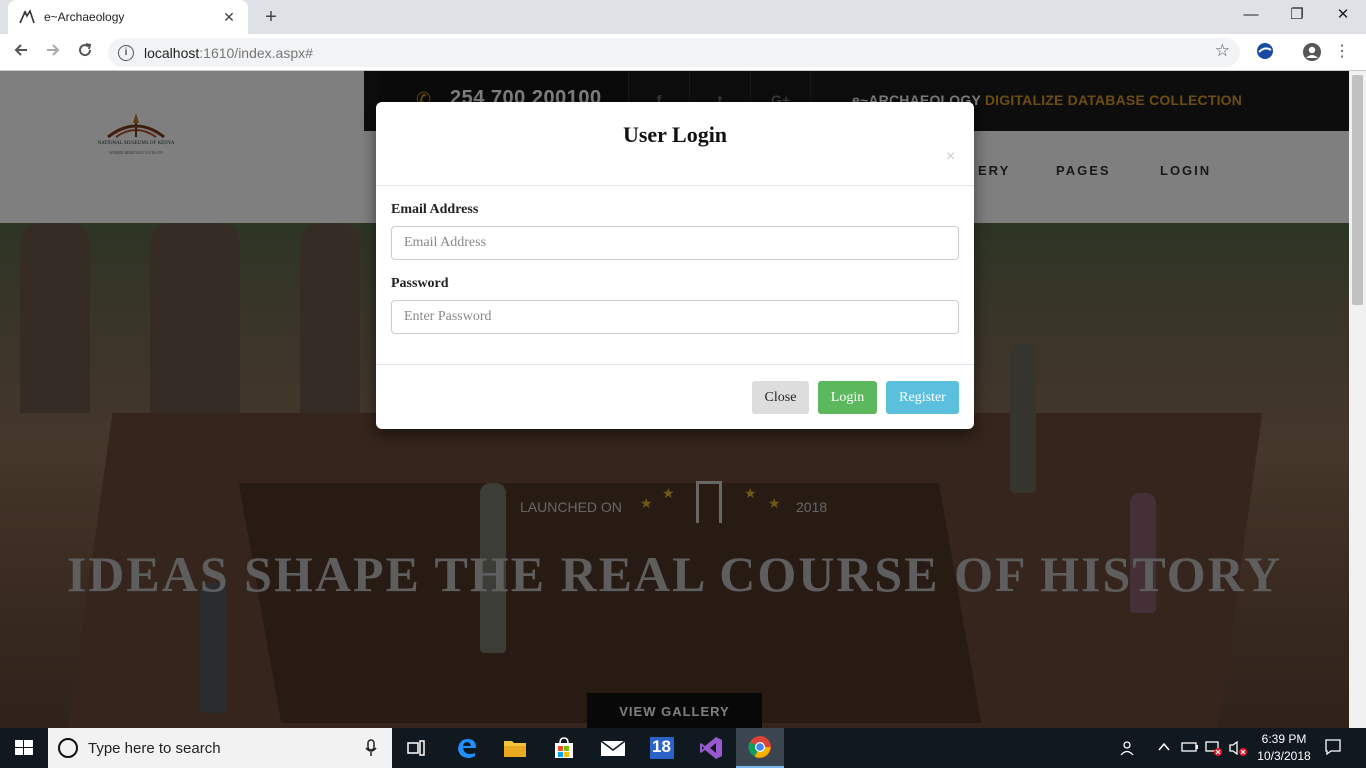 The image size is (1366, 773). Describe the element at coordinates (229, 17) in the screenshot. I see `tab-close-icon: ✕` at that location.